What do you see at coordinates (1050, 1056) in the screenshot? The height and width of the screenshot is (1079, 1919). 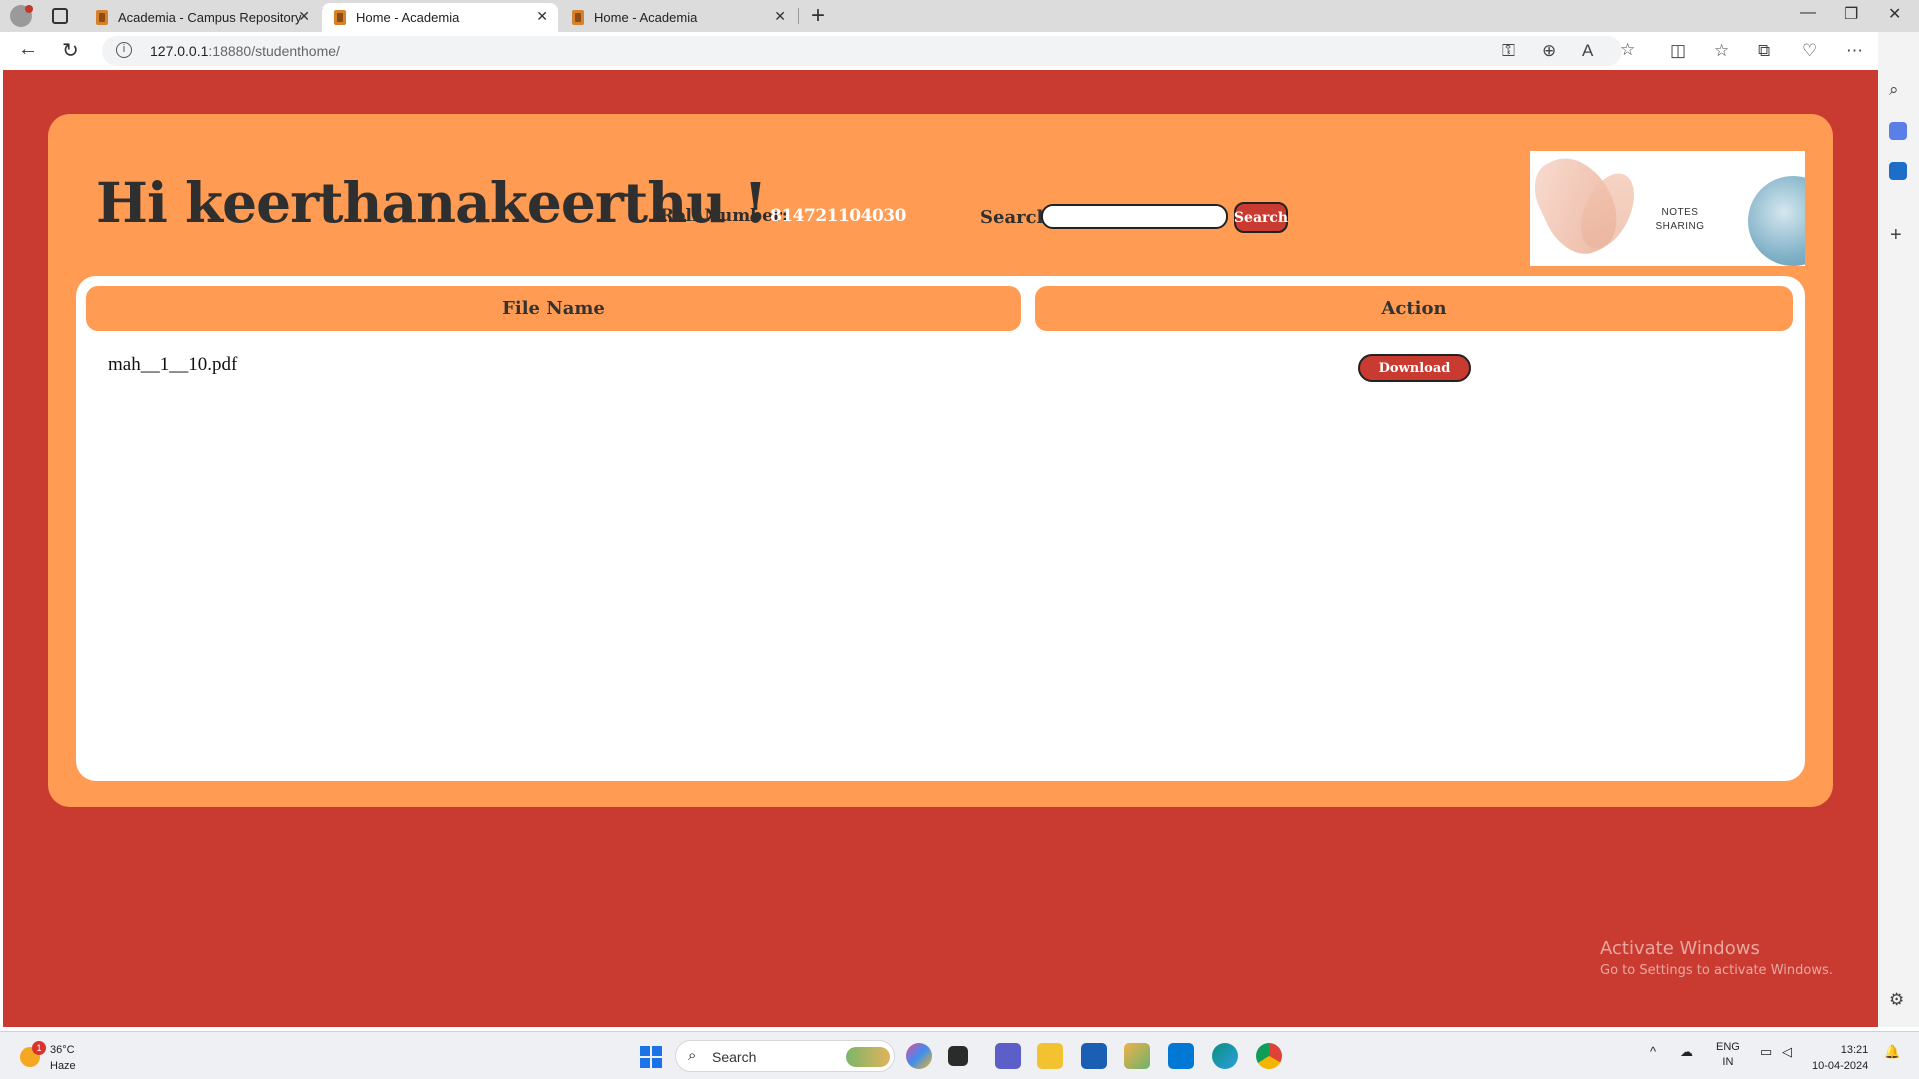 I see `file-explorer-icon` at bounding box center [1050, 1056].